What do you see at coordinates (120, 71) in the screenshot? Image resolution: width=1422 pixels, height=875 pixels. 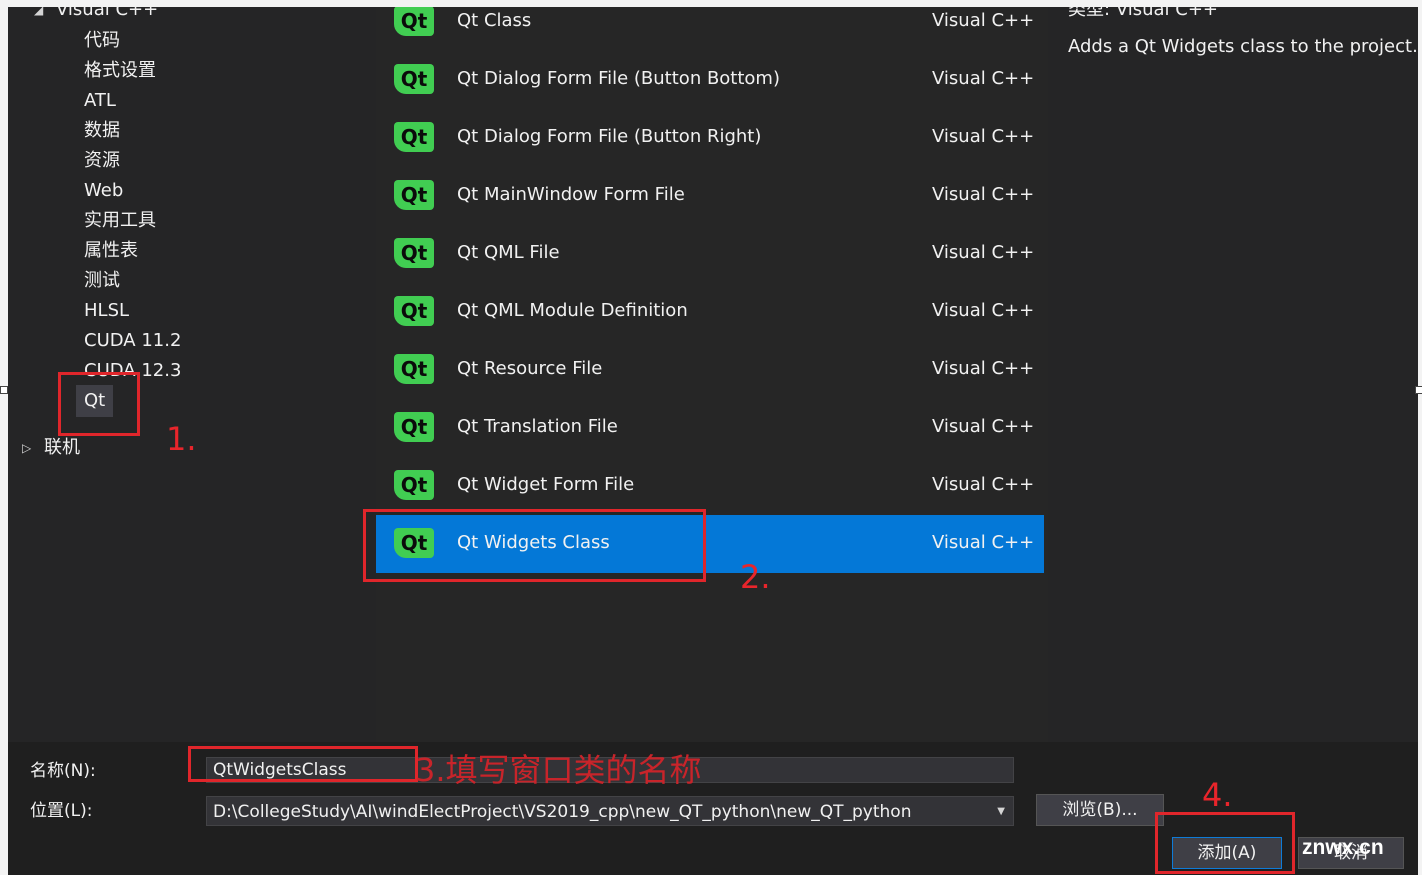 I see `tree-item-formatting: 格式设置` at bounding box center [120, 71].